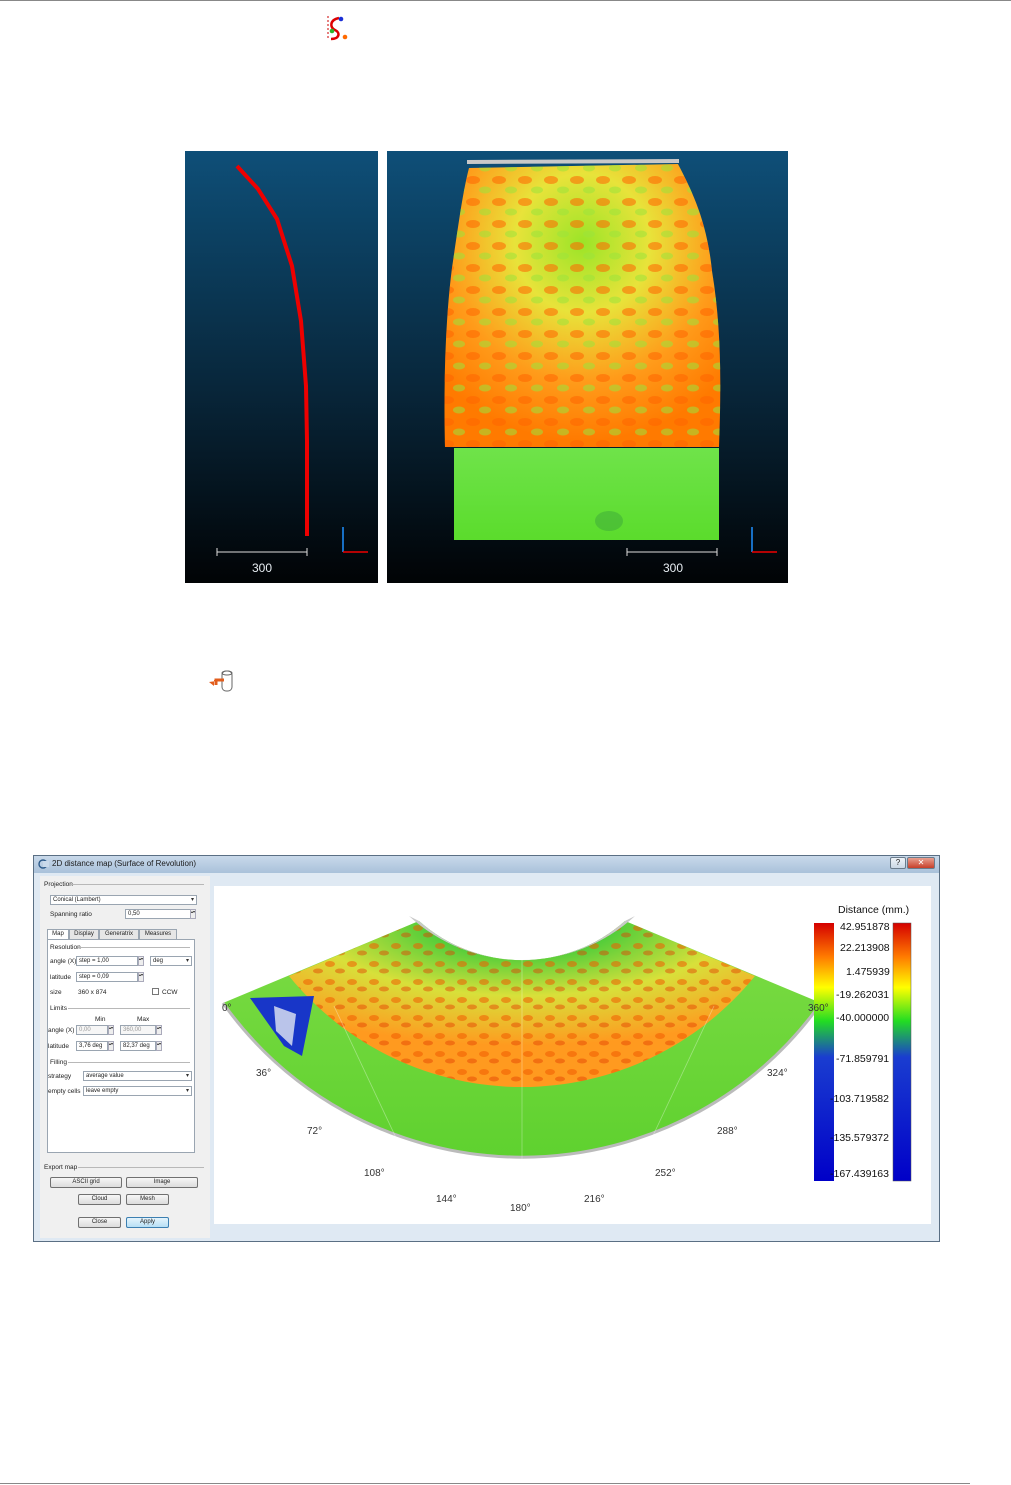 The width and height of the screenshot is (1011, 1485). Describe the element at coordinates (170, 992) in the screenshot. I see `ccw-label: CCW` at that location.